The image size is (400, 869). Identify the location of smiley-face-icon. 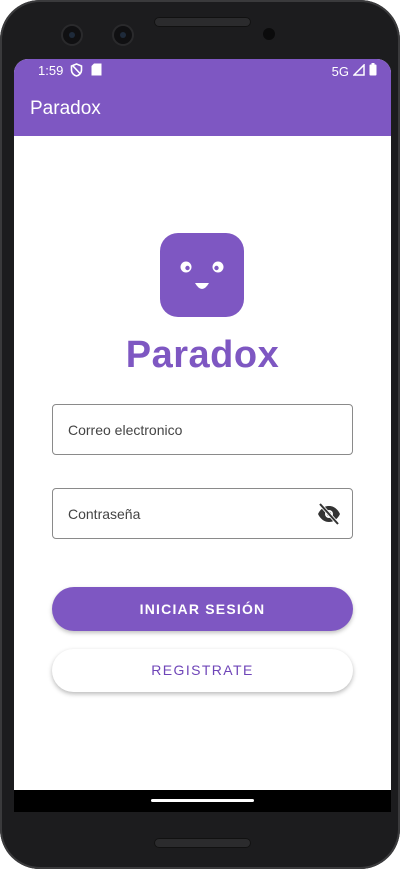
(202, 275).